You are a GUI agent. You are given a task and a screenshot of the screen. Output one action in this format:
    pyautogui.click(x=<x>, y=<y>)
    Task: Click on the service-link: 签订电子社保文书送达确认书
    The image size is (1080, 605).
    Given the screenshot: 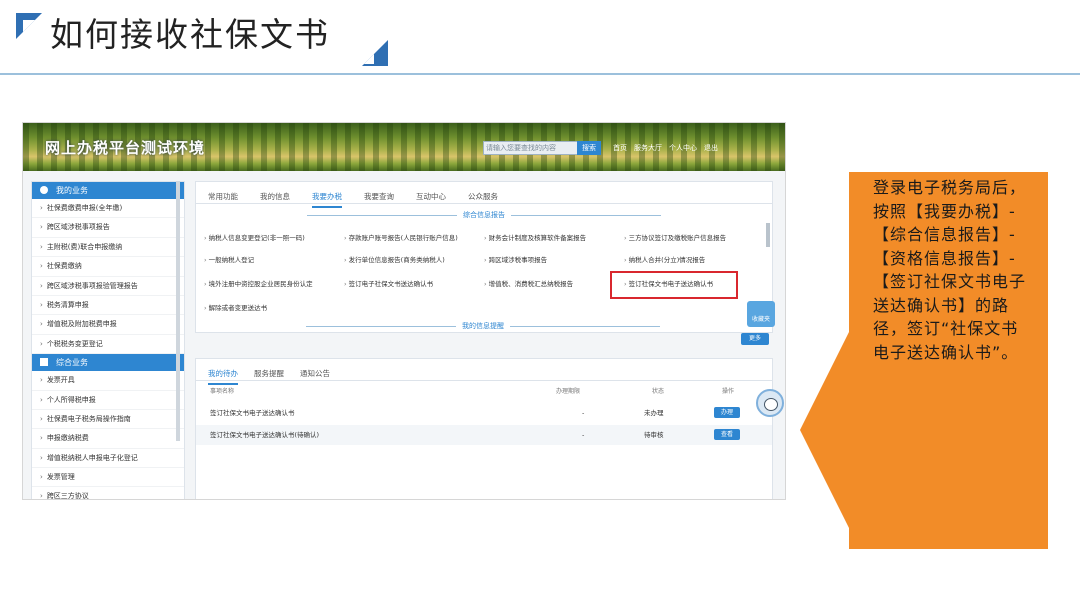 What is the action you would take?
    pyautogui.click(x=389, y=283)
    